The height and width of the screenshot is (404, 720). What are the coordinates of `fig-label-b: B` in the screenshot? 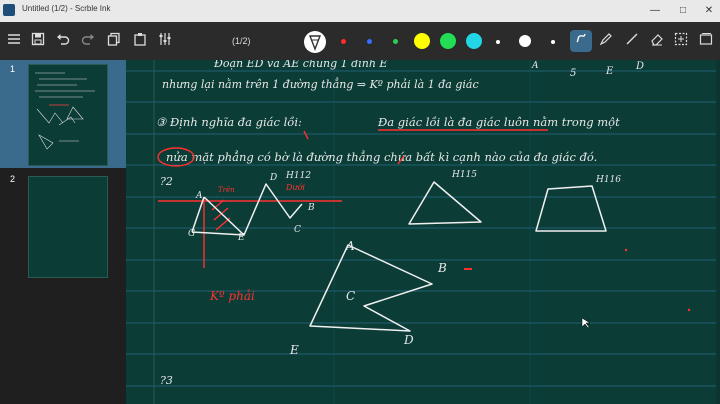 It's located at (442, 268).